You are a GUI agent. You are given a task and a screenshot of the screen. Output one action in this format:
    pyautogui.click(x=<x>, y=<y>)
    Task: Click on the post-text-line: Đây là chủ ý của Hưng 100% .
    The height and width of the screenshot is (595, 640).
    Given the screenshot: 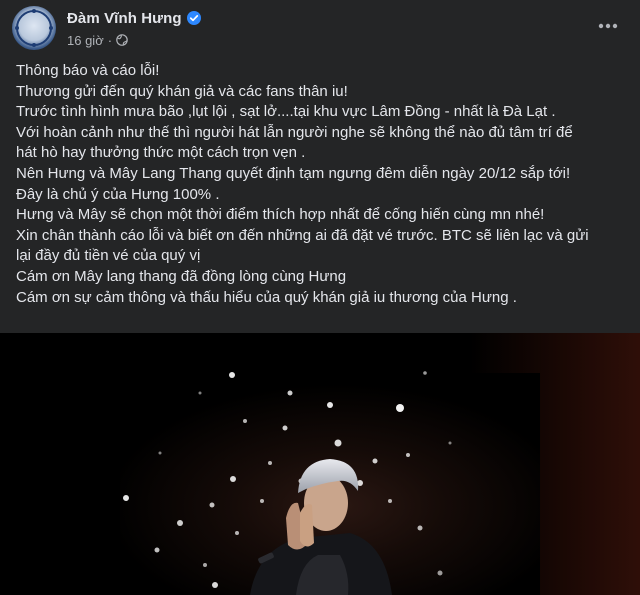 What is the action you would take?
    pyautogui.click(x=118, y=194)
    